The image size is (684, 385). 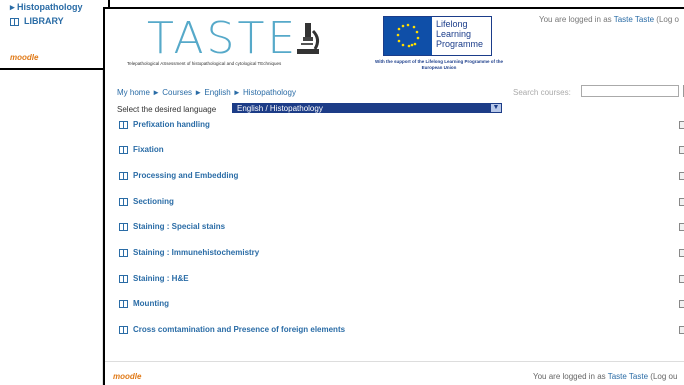 I want to click on footer-divider, so click(x=394, y=361).